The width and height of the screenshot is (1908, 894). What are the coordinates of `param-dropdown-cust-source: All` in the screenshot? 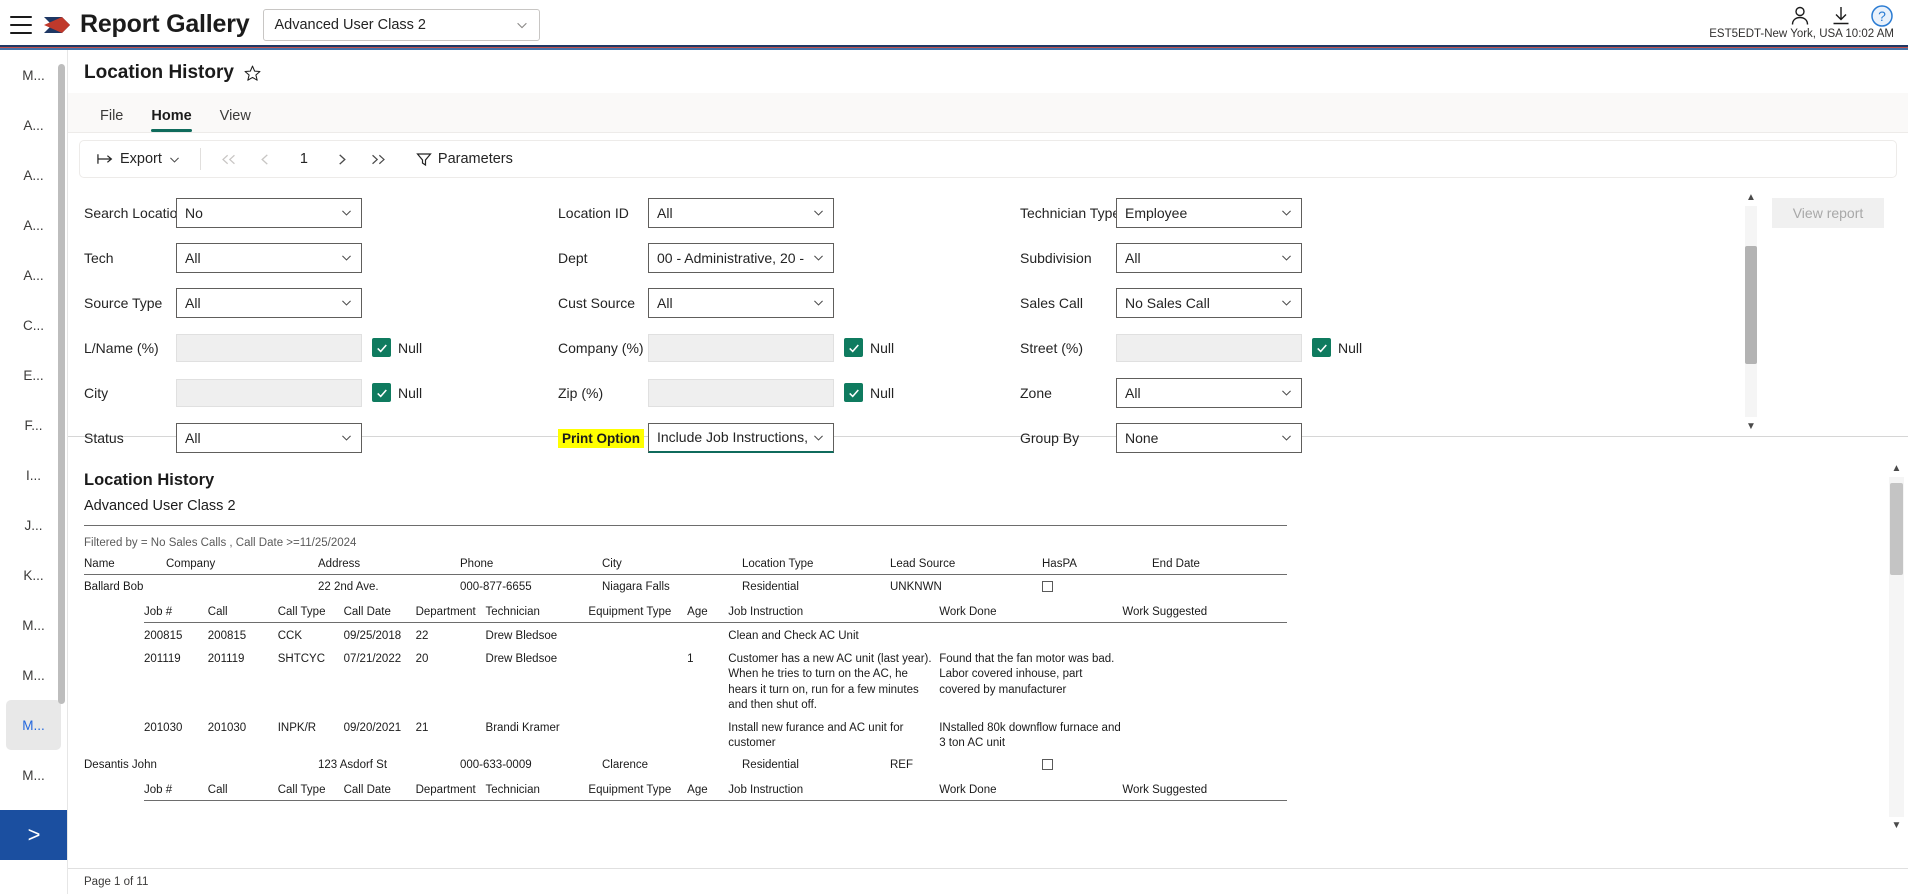 It's located at (741, 302).